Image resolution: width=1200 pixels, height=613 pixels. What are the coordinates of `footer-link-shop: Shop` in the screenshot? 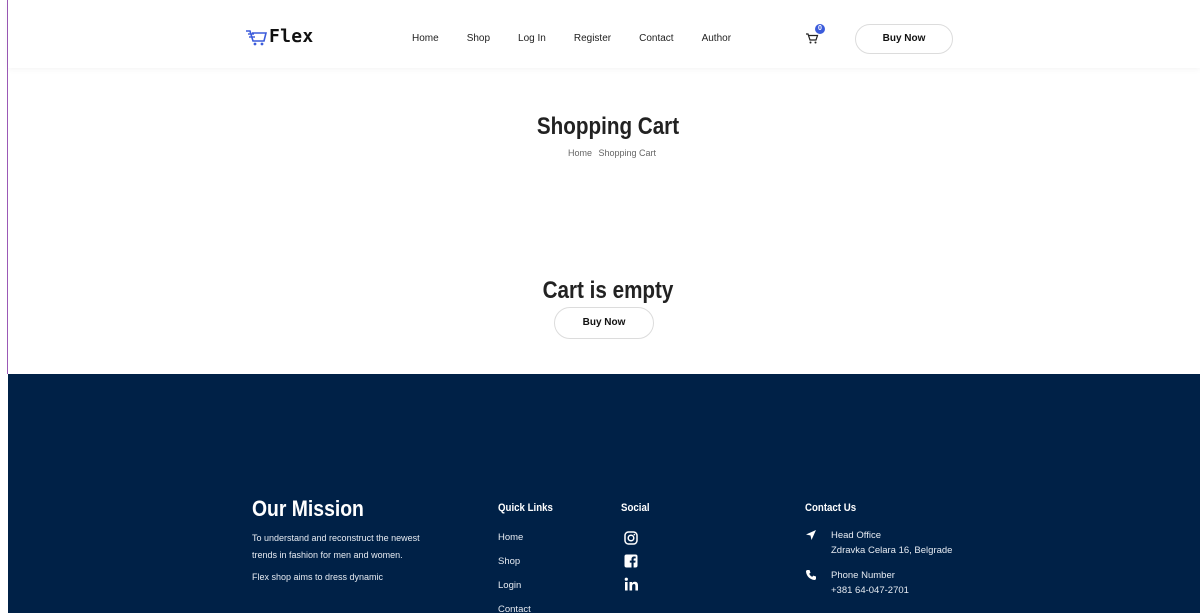 It's located at (529, 568).